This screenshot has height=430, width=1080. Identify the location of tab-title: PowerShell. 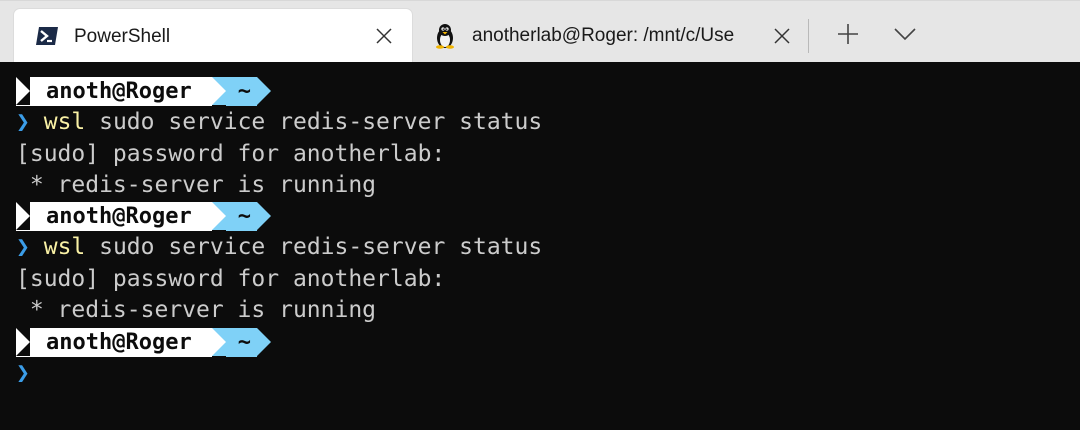
(122, 36).